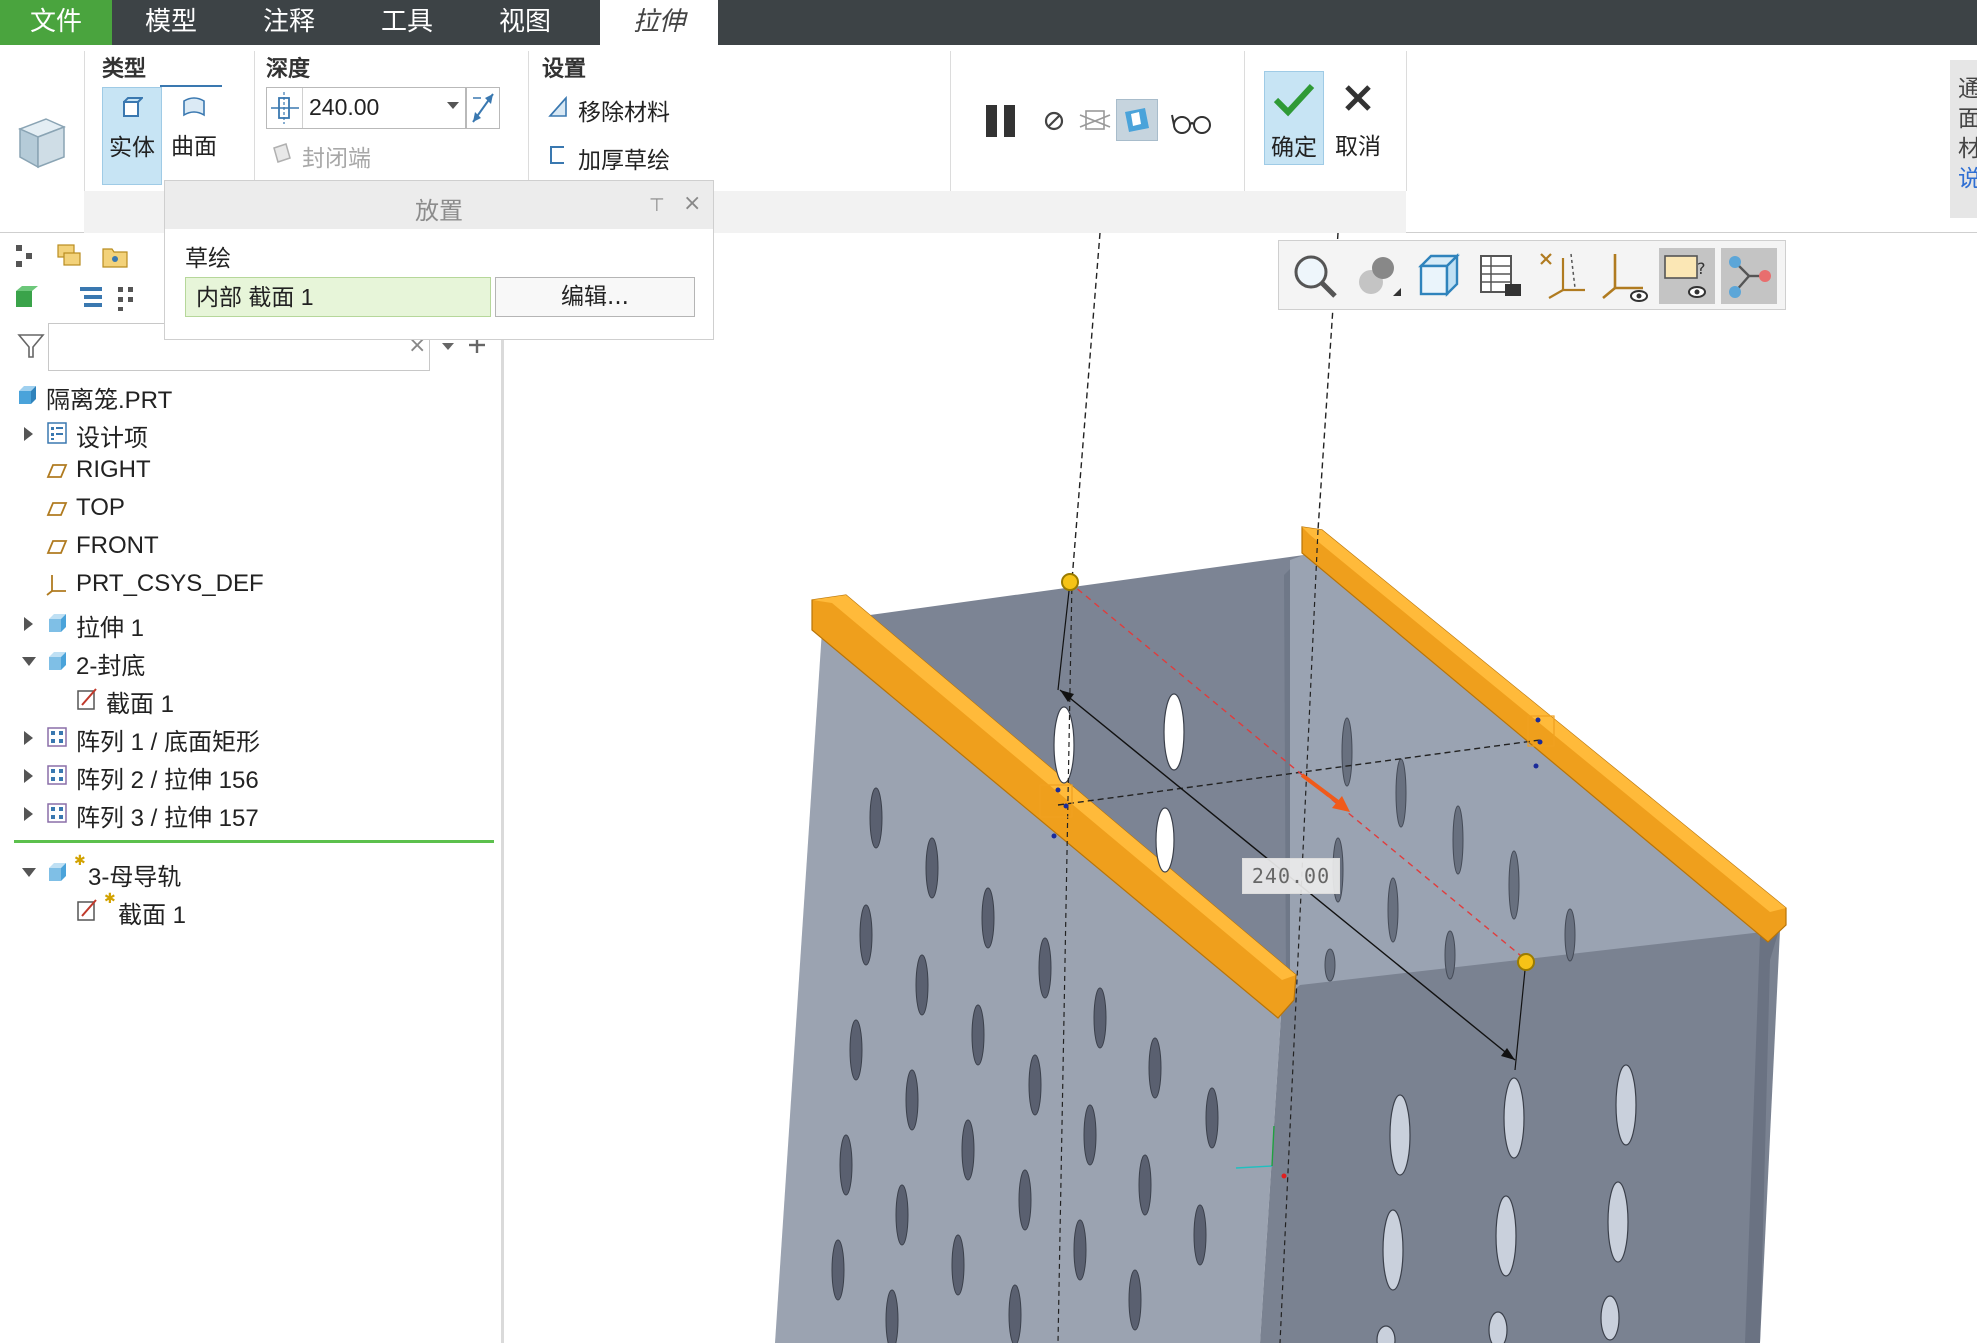 The image size is (1977, 1343). What do you see at coordinates (1532, 275) in the screenshot?
I see `view-toolbar: ?` at bounding box center [1532, 275].